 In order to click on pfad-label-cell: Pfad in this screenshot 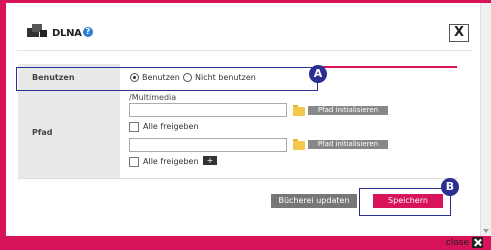, I will do `click(69, 134)`.